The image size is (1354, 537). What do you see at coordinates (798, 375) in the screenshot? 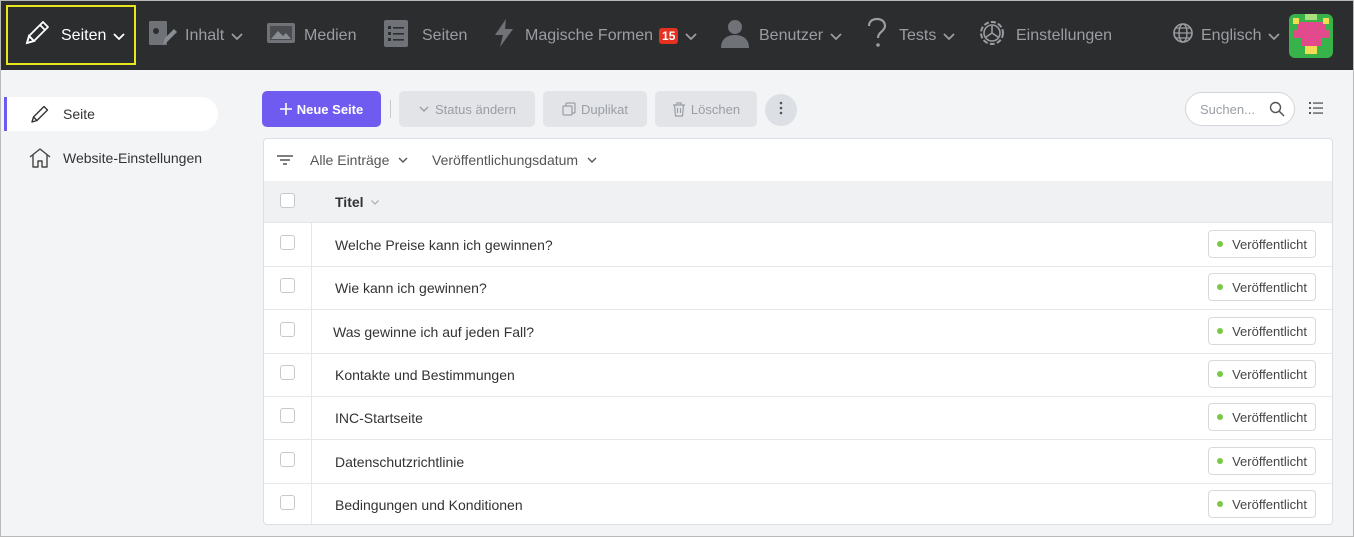
I see `table-row: Kontakte und Bestimmungen Veröffentlicht` at bounding box center [798, 375].